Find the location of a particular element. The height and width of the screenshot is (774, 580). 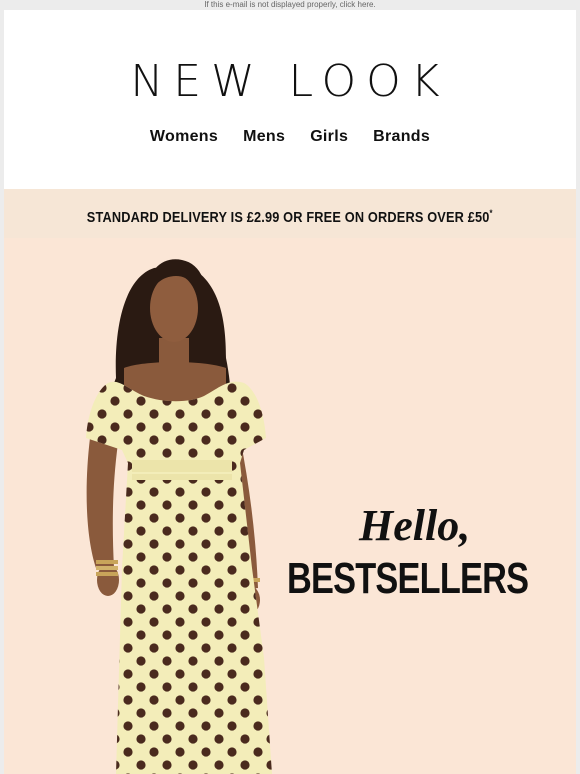

category-nav: Womens Mens Girls Brands is located at coordinates (290, 137).